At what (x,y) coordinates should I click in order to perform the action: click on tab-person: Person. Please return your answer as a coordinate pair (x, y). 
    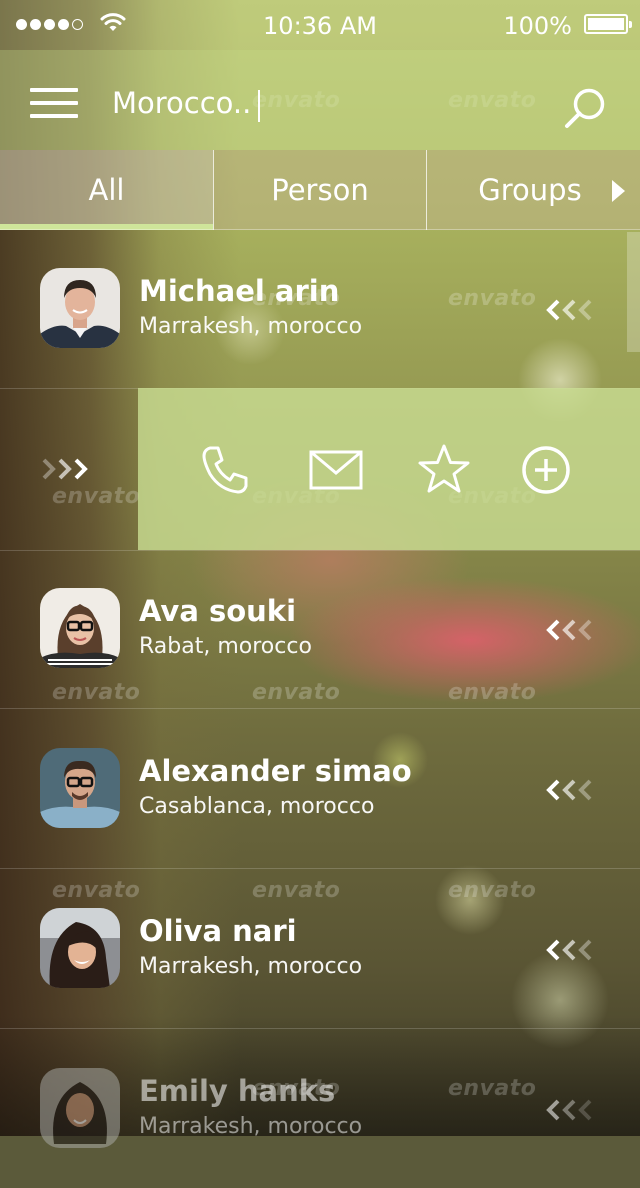
    Looking at the image, I should click on (319, 190).